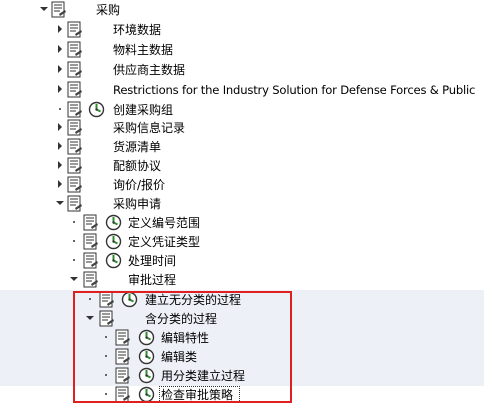  I want to click on tree-node-label: 询价/报价, so click(139, 185).